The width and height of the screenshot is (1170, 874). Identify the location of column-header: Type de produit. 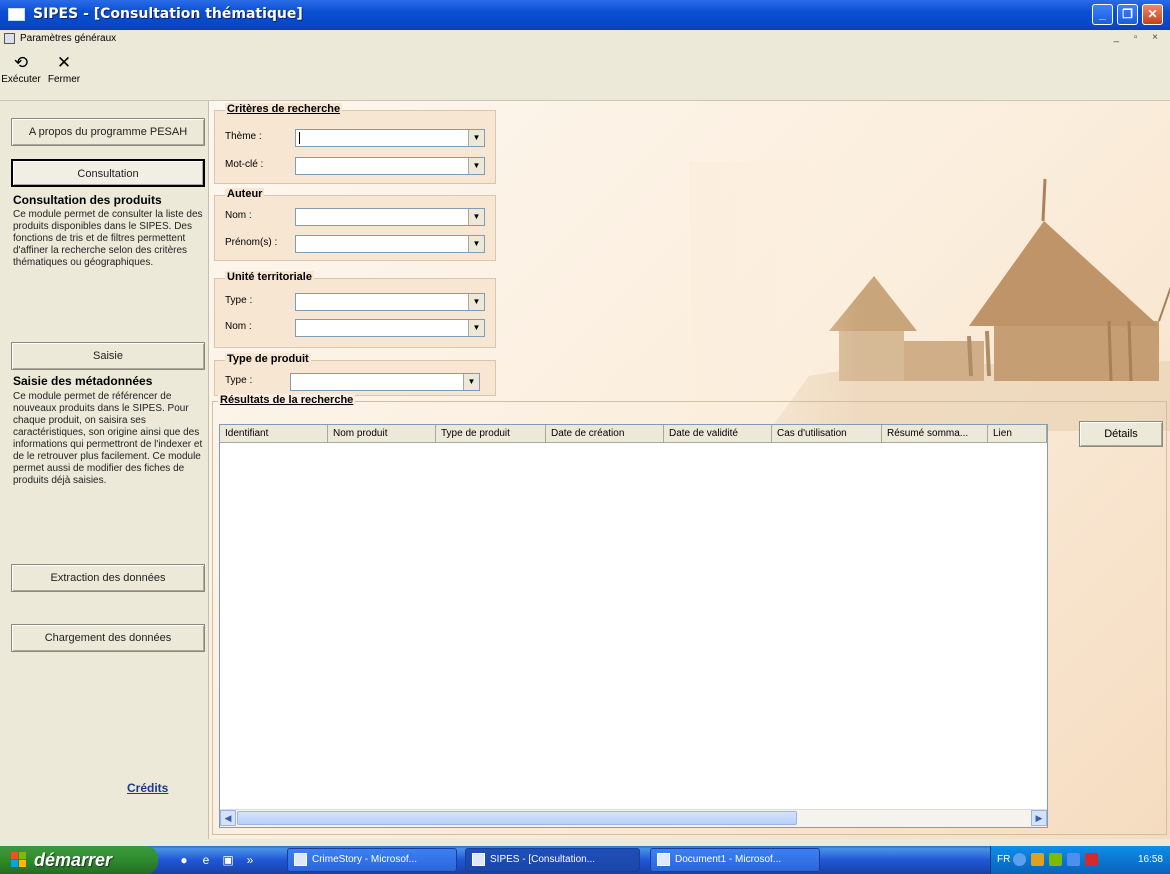
(491, 434).